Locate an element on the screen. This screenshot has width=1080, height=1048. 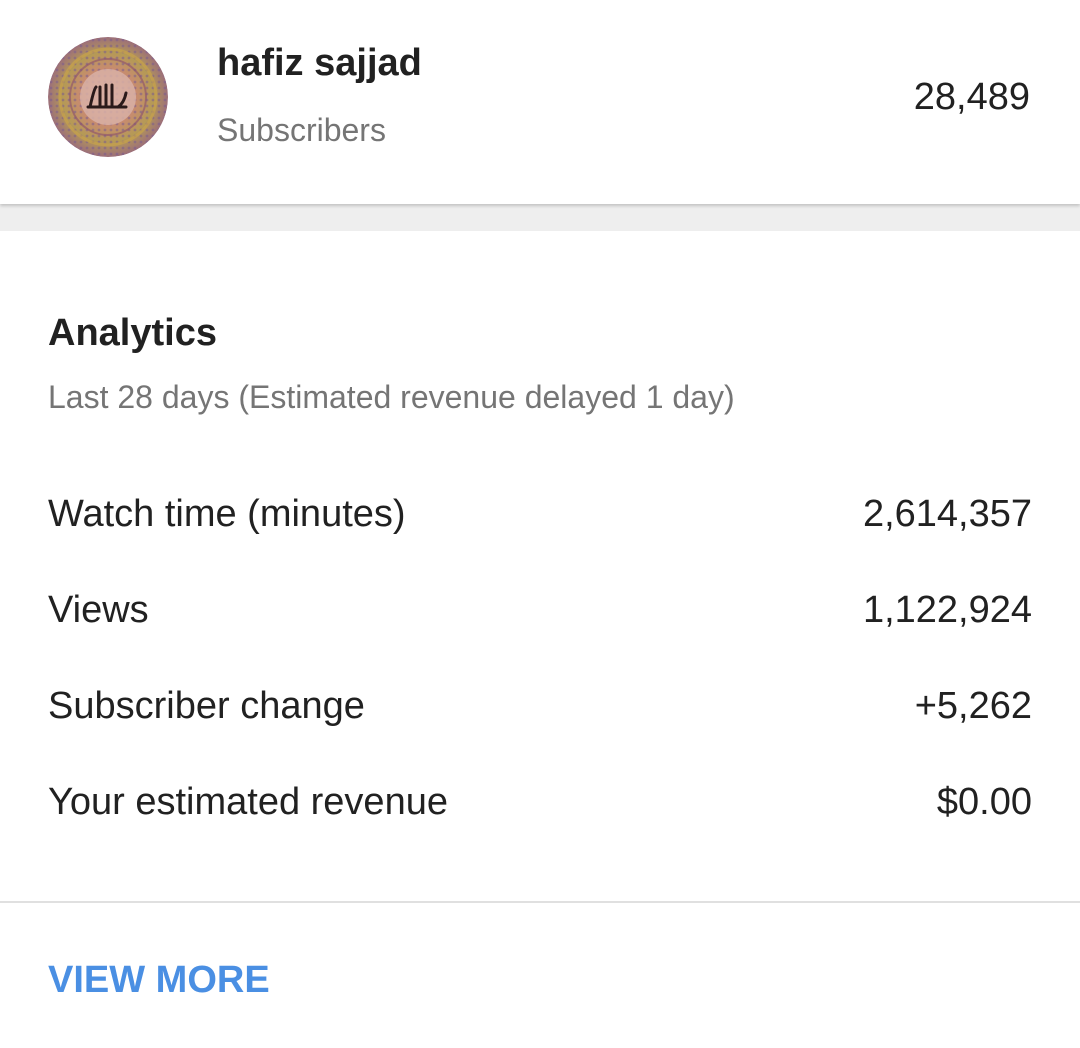
metric-value: 1,122,924 is located at coordinates (947, 610).